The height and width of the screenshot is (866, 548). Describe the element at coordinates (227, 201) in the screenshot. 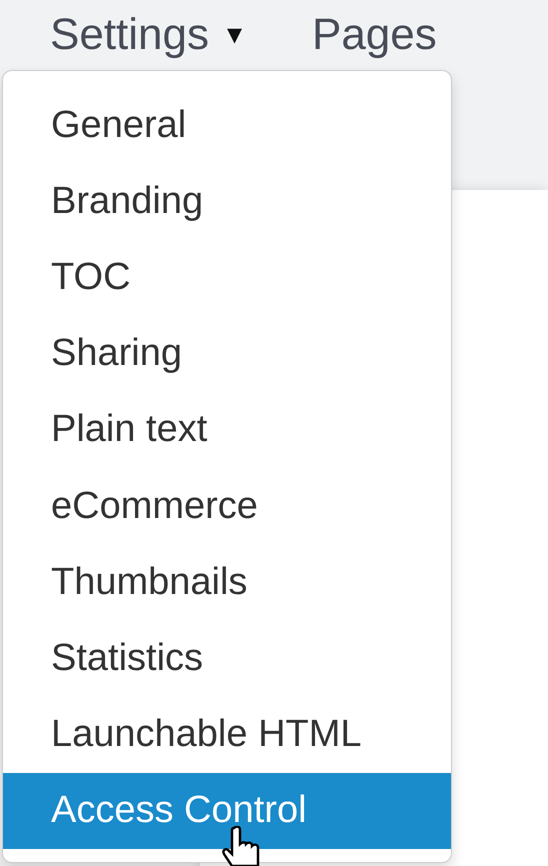

I see `menu-item: Branding` at that location.